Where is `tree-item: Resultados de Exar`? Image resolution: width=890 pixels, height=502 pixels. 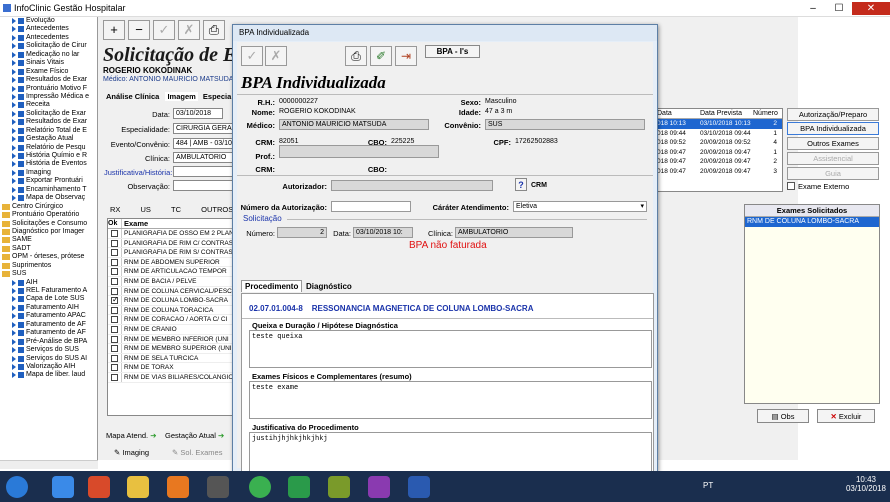 tree-item: Resultados de Exar is located at coordinates (48, 80).